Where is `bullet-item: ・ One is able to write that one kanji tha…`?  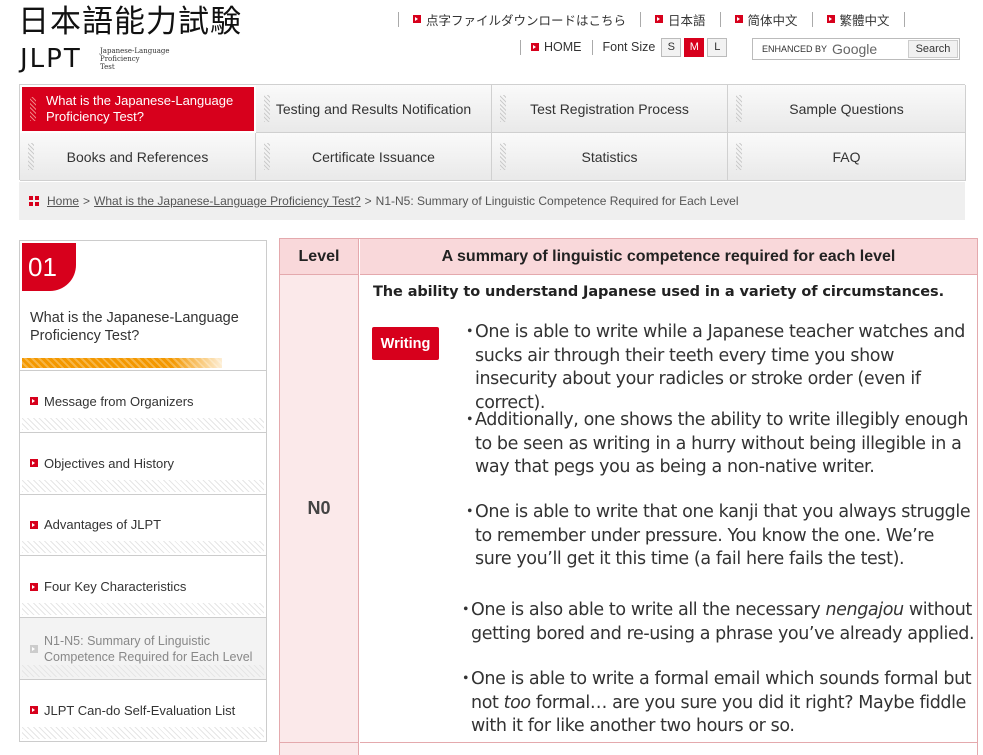
bullet-item: ・ One is able to write that one kanji tha… is located at coordinates (718, 536).